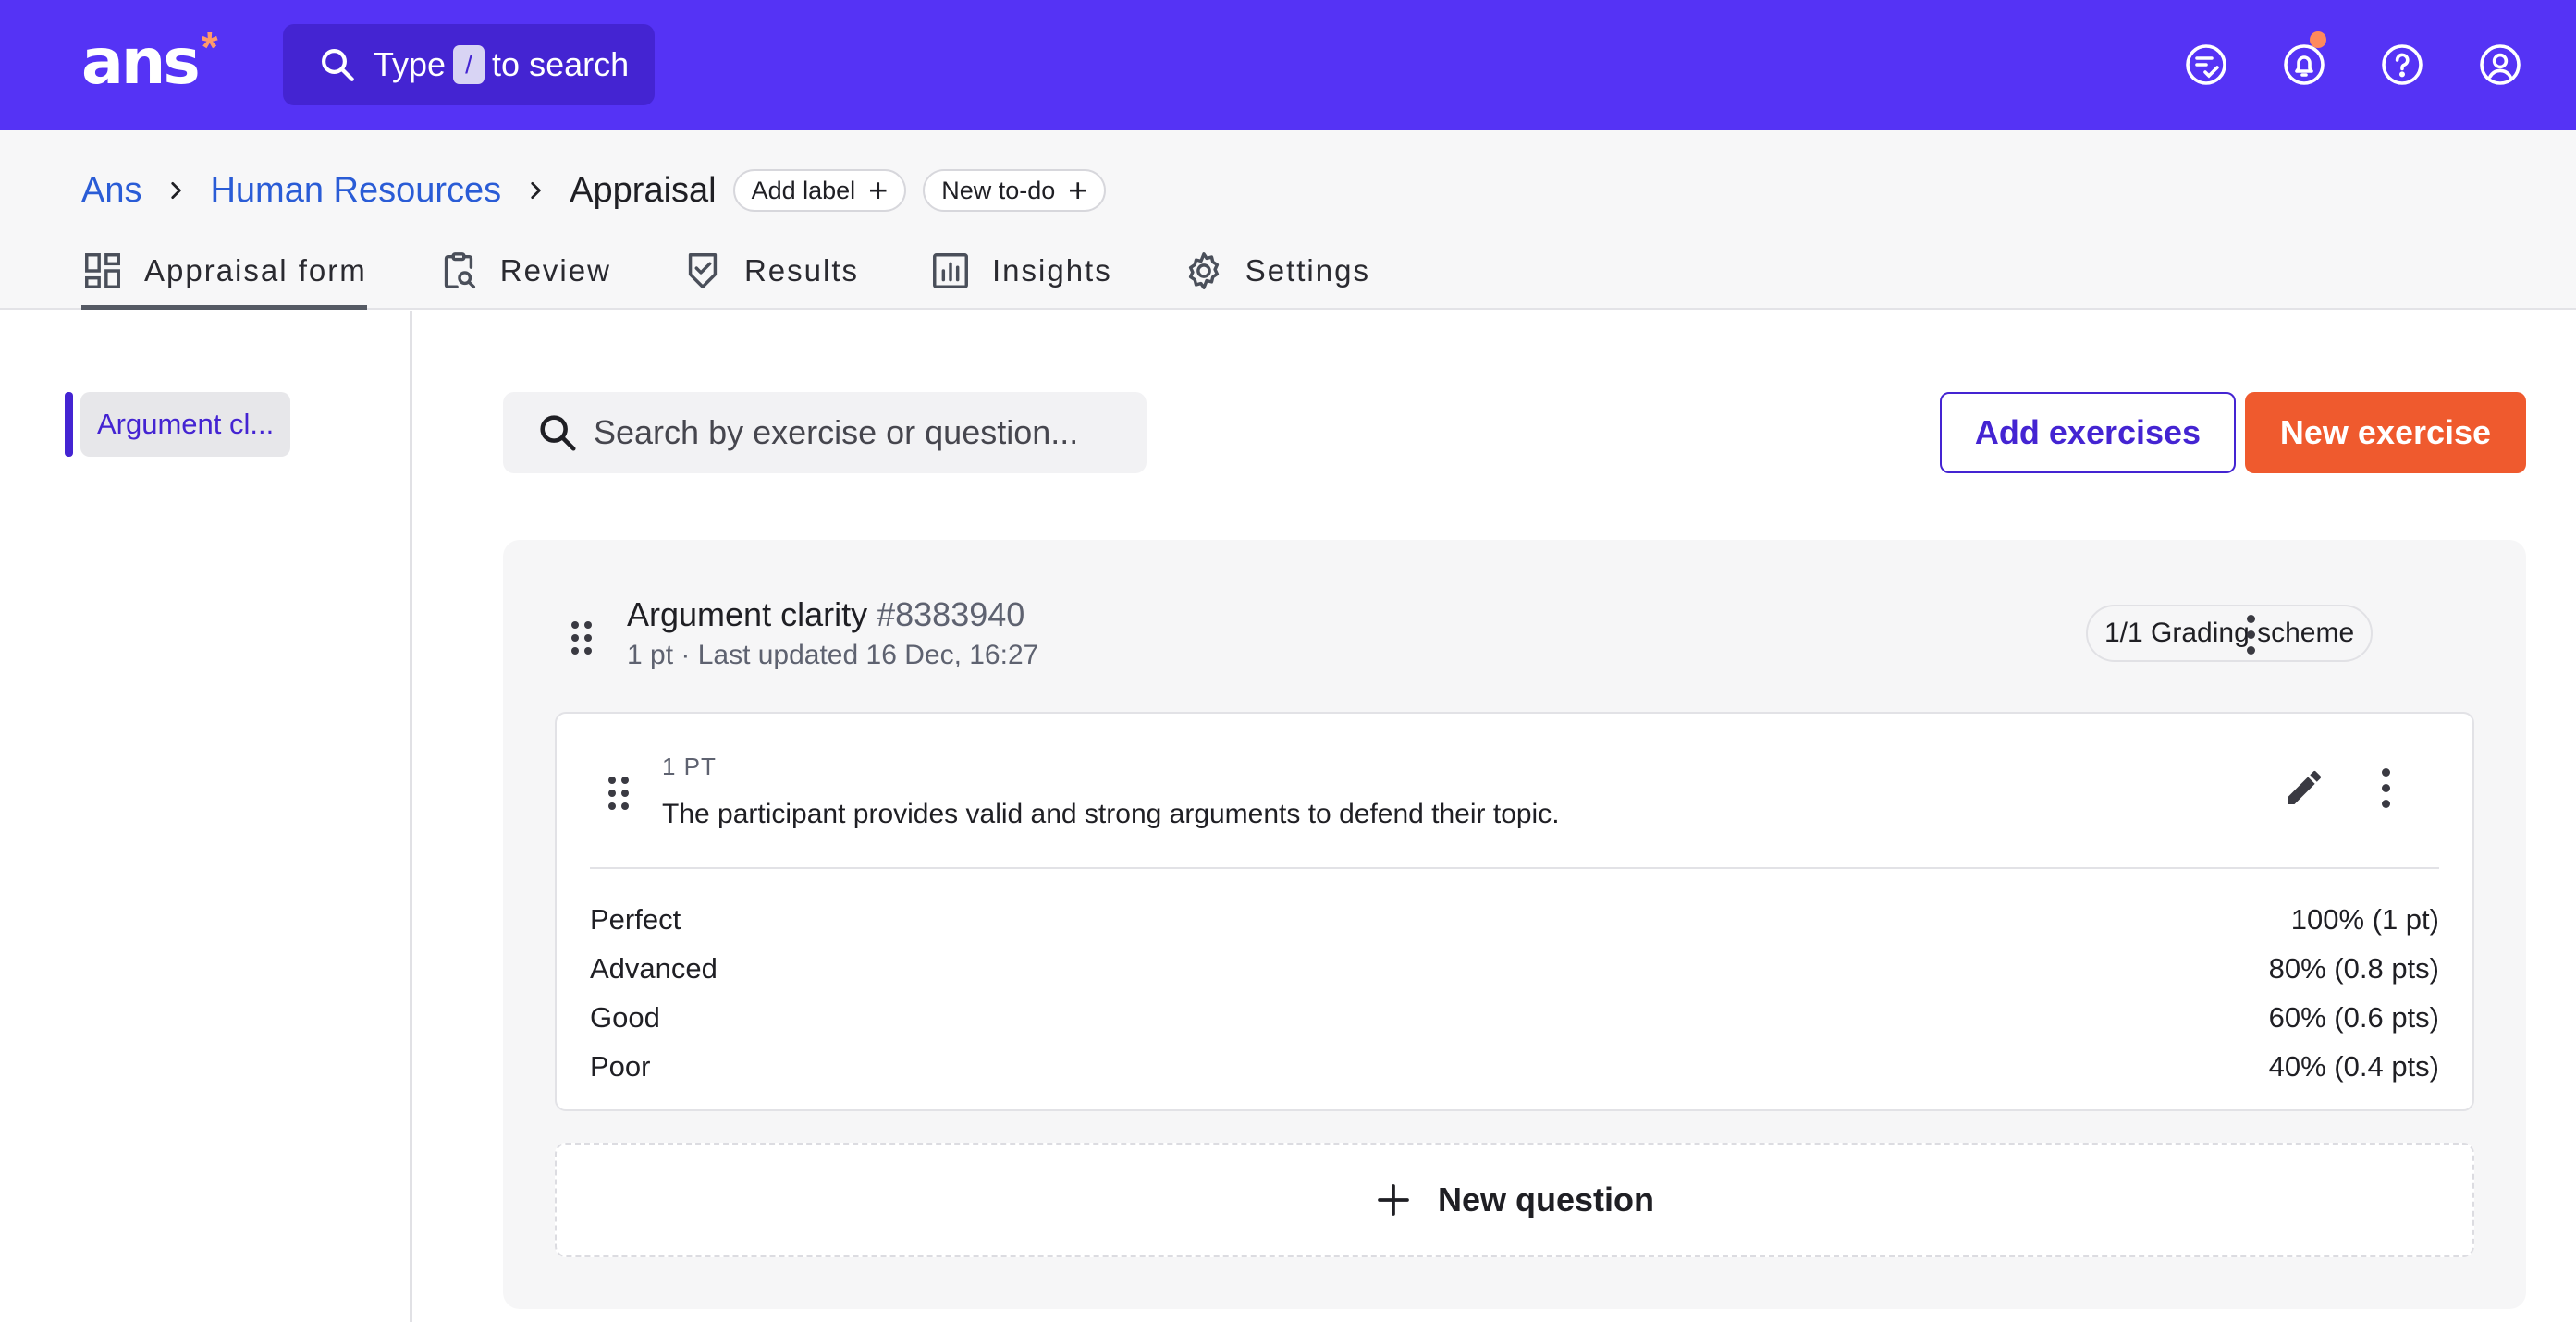  I want to click on tab-insights: Insights, so click(1020, 274).